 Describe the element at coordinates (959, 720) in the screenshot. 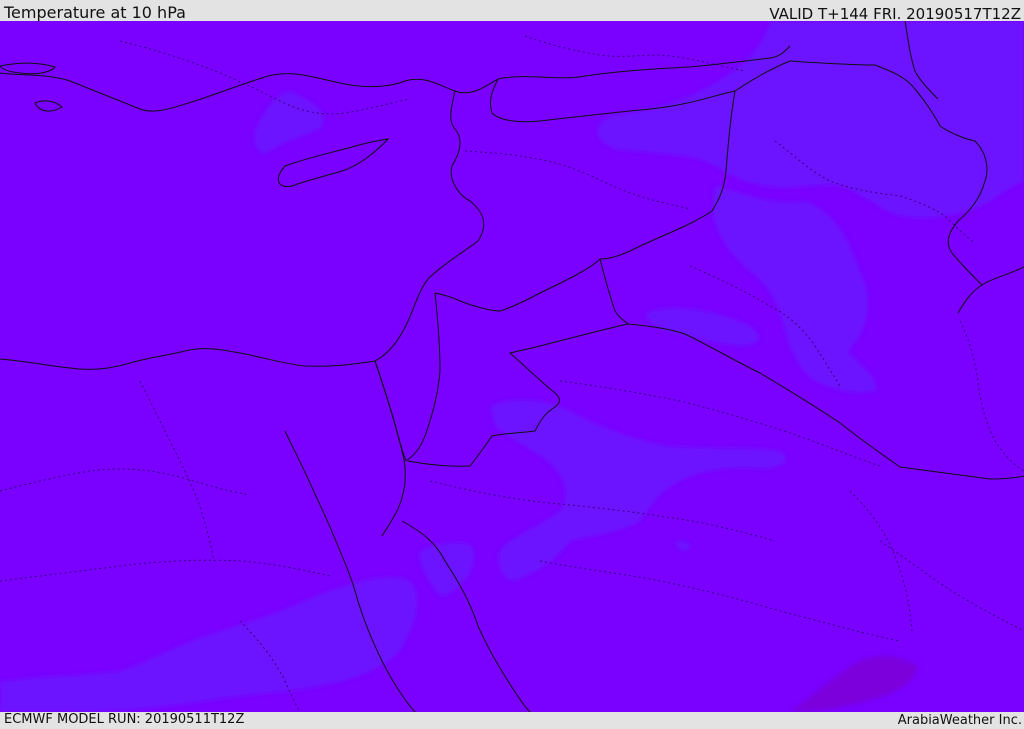

I see `brand-label: ArabiaWeather Inc.` at that location.